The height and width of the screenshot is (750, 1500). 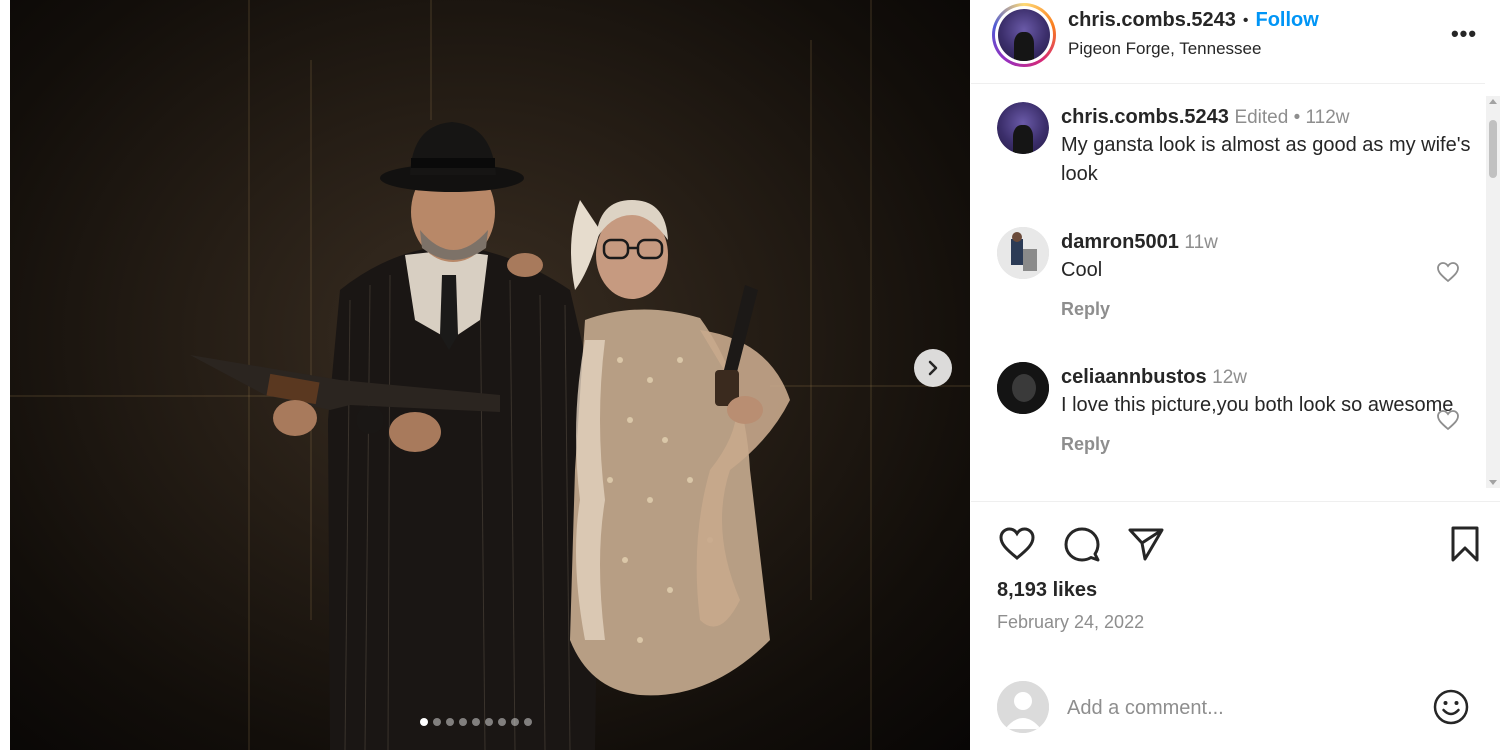 What do you see at coordinates (1230, 377) in the screenshot?
I see `comment-time: 12w` at bounding box center [1230, 377].